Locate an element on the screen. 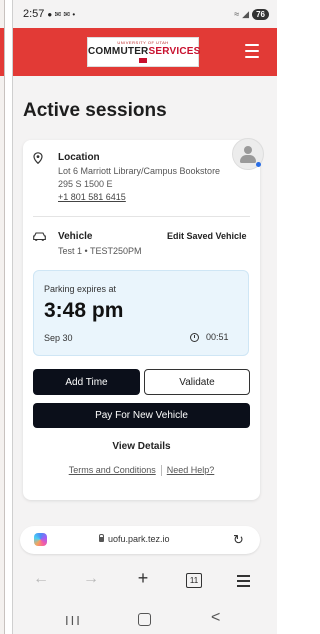 This screenshot has height=634, width=320. back-arrow-icon: ← is located at coordinates (41, 579).